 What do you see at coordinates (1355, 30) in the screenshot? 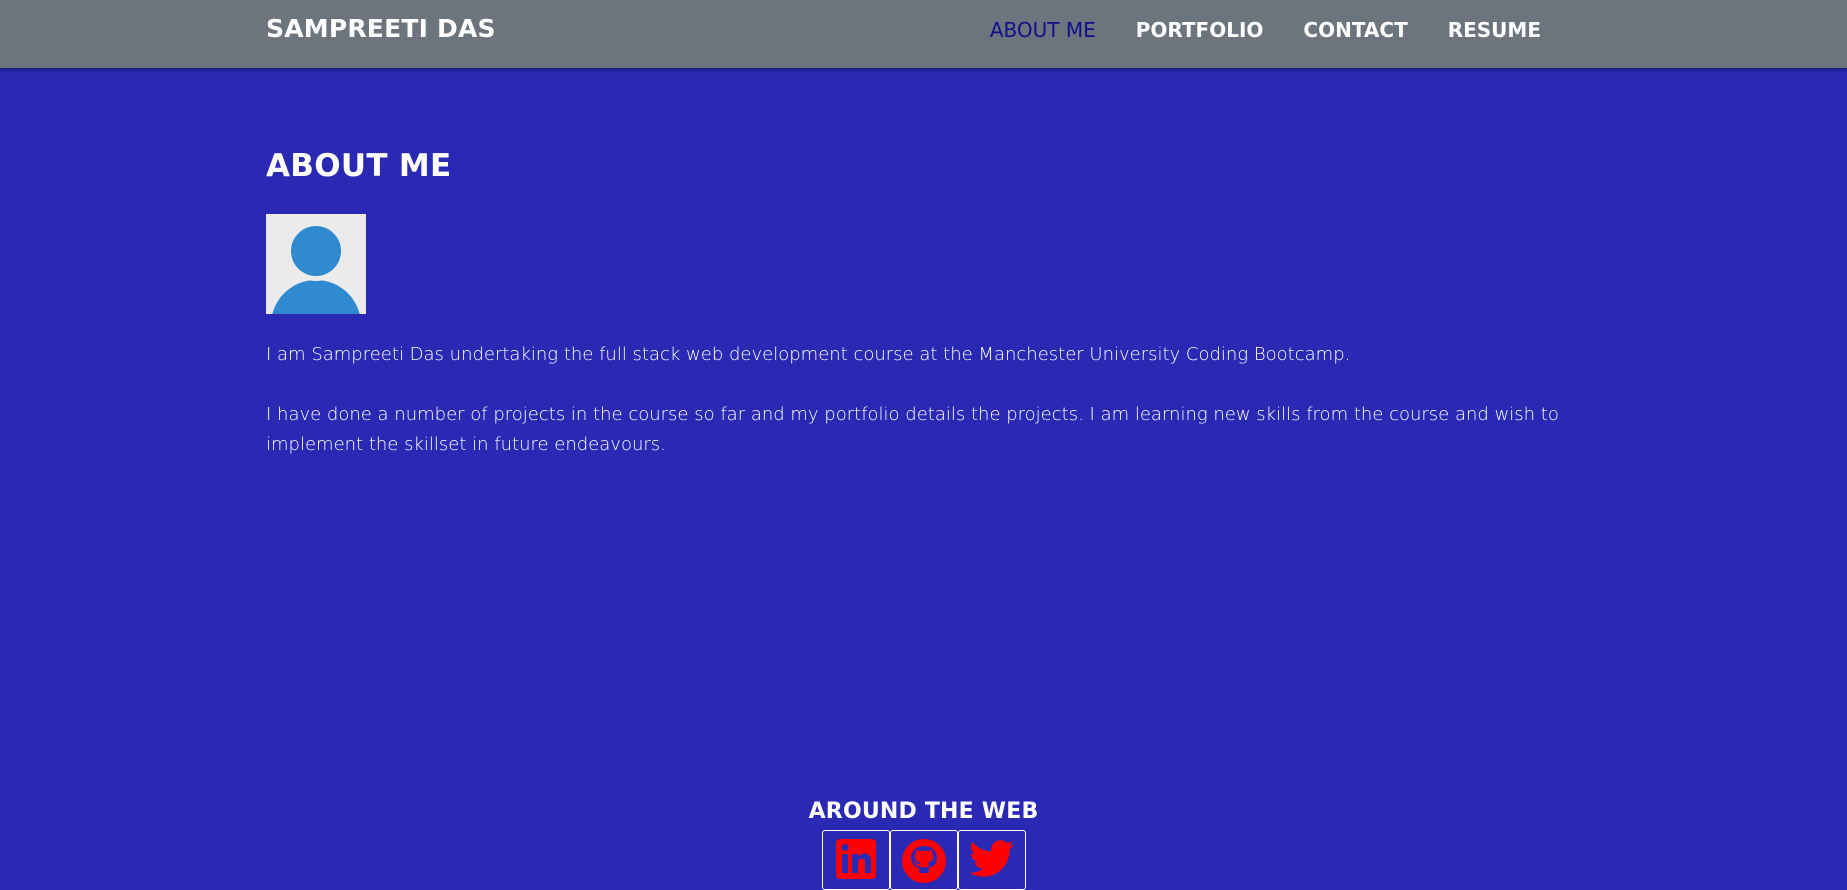
I see `nav-contact: CONTACT` at bounding box center [1355, 30].